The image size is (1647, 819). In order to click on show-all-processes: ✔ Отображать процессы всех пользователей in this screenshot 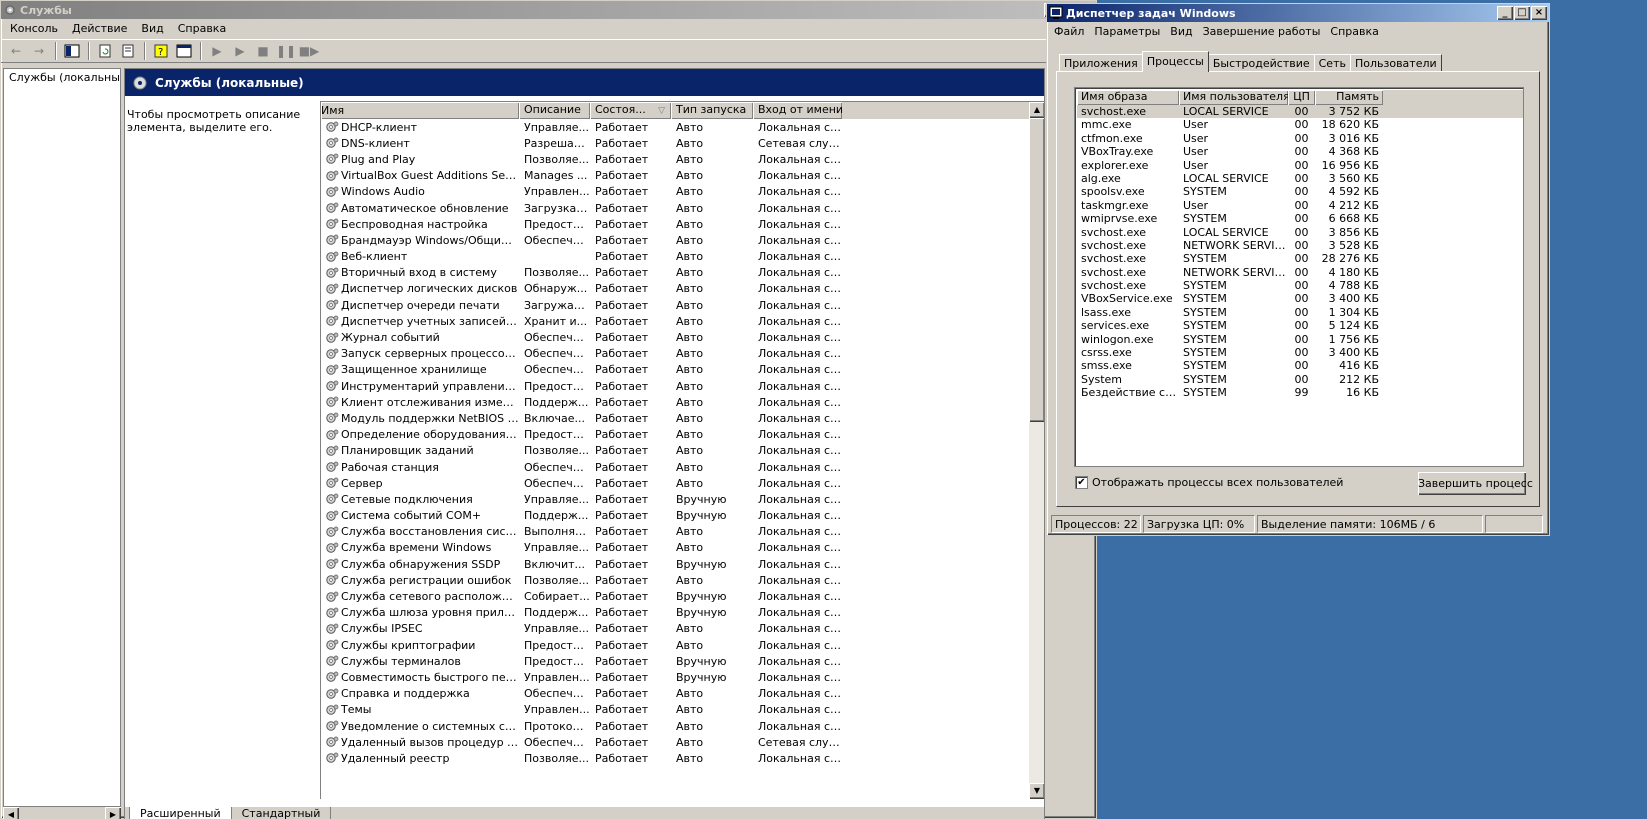, I will do `click(1209, 482)`.